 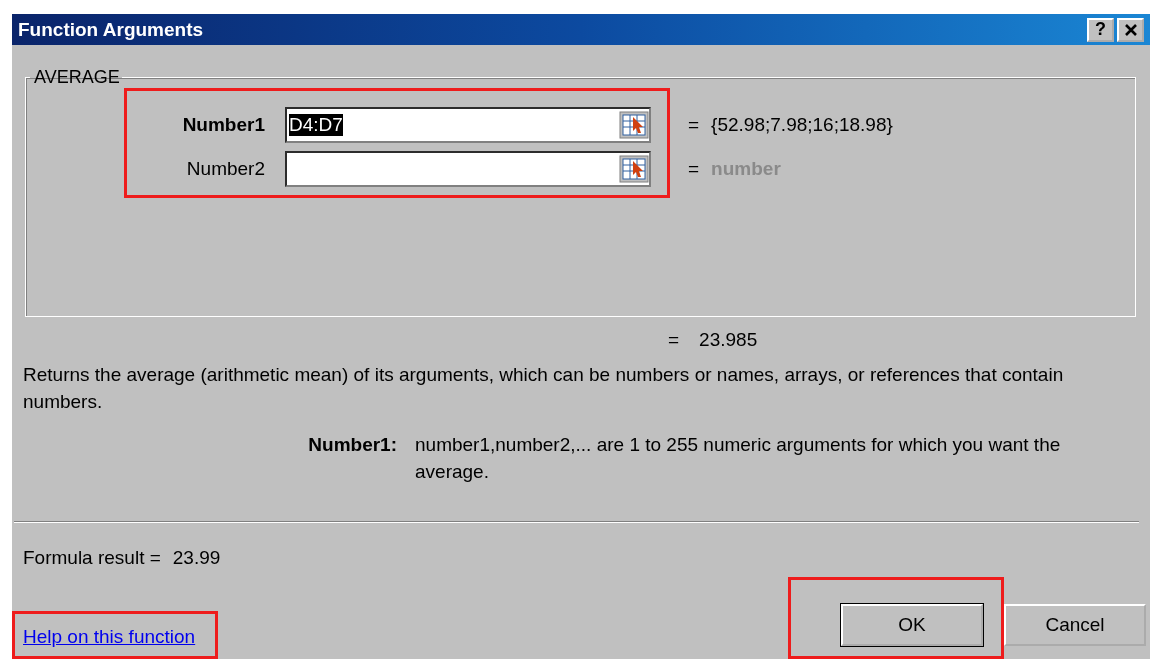 I want to click on help-link: Help on this function, so click(x=109, y=636).